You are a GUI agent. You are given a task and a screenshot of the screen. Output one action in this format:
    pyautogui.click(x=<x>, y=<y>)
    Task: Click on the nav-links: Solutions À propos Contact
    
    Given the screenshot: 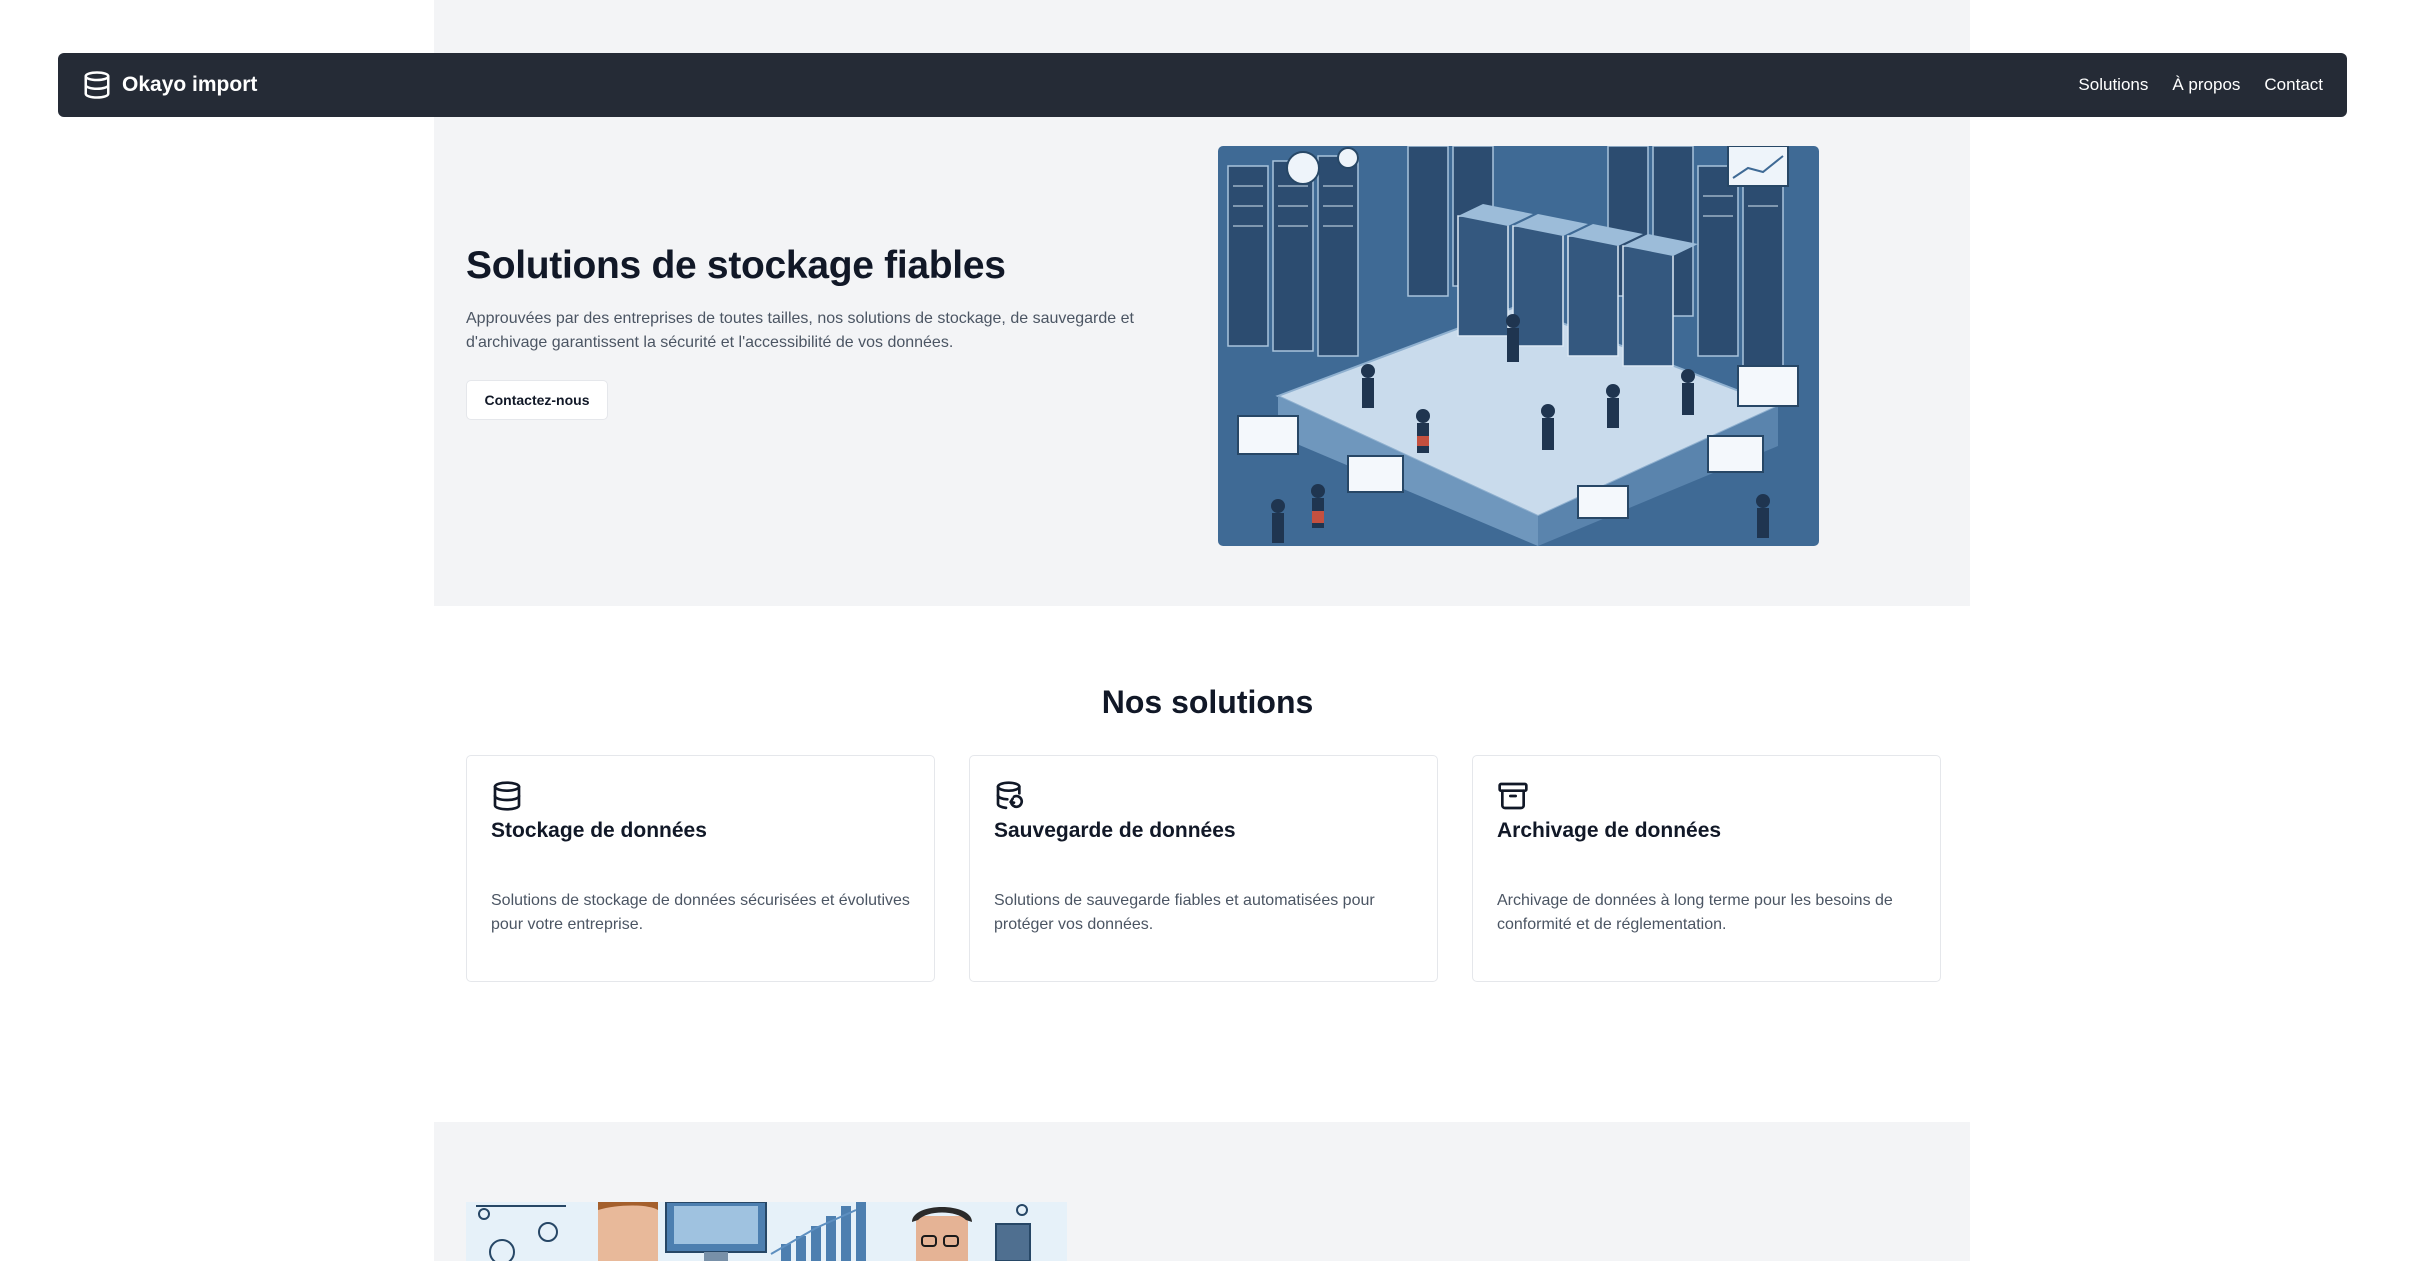 What is the action you would take?
    pyautogui.click(x=2200, y=85)
    